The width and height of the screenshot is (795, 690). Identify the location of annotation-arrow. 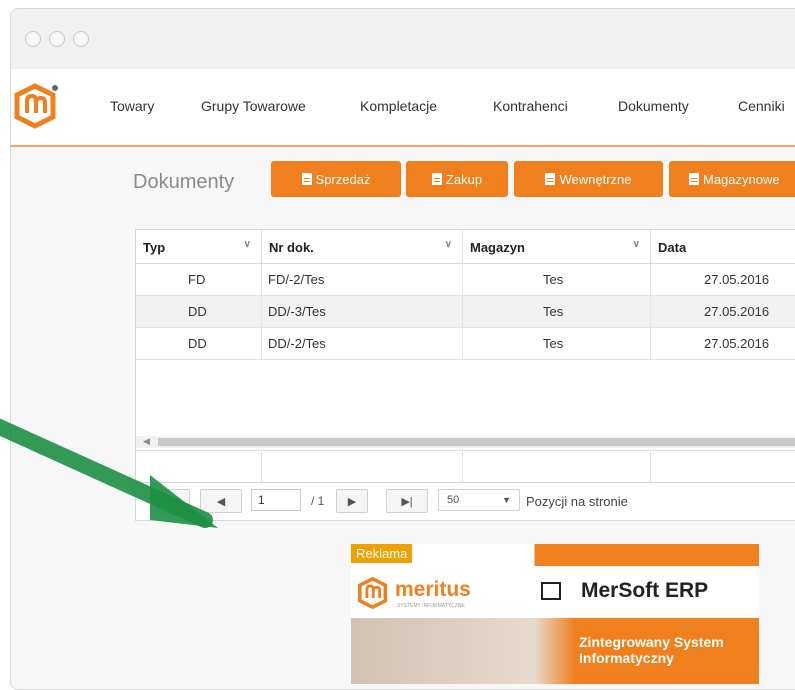
(109, 473).